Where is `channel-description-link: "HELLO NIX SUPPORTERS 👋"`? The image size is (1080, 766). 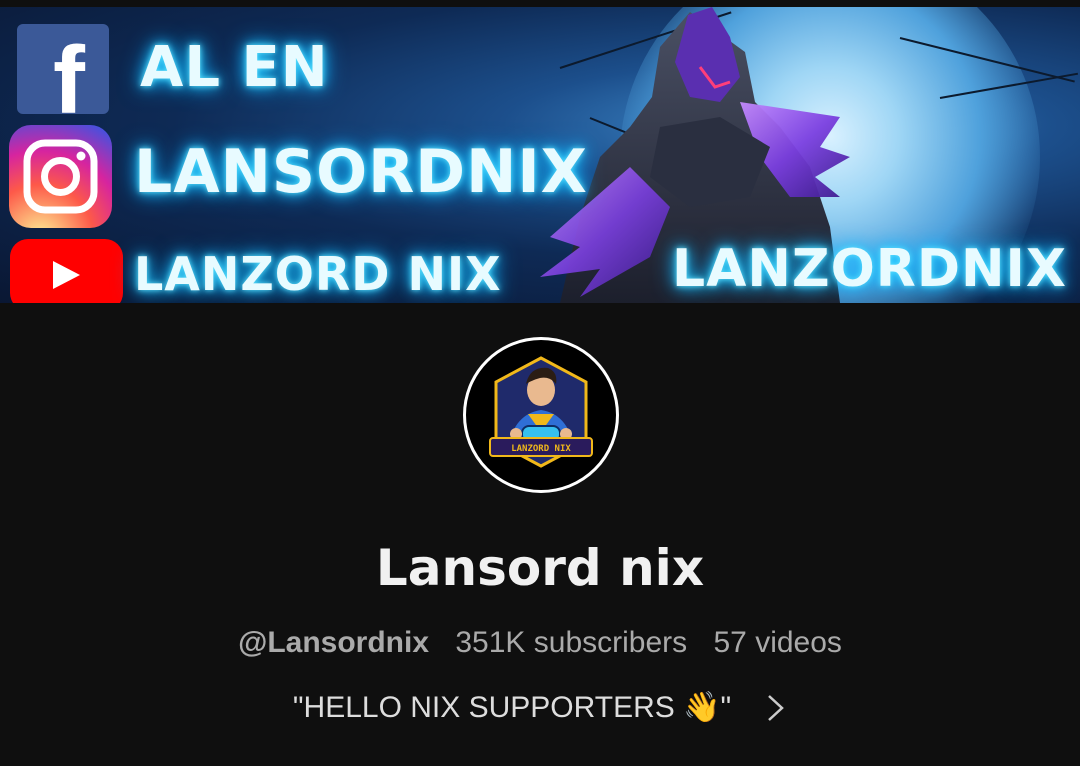 channel-description-link: "HELLO NIX SUPPORTERS 👋" is located at coordinates (540, 708).